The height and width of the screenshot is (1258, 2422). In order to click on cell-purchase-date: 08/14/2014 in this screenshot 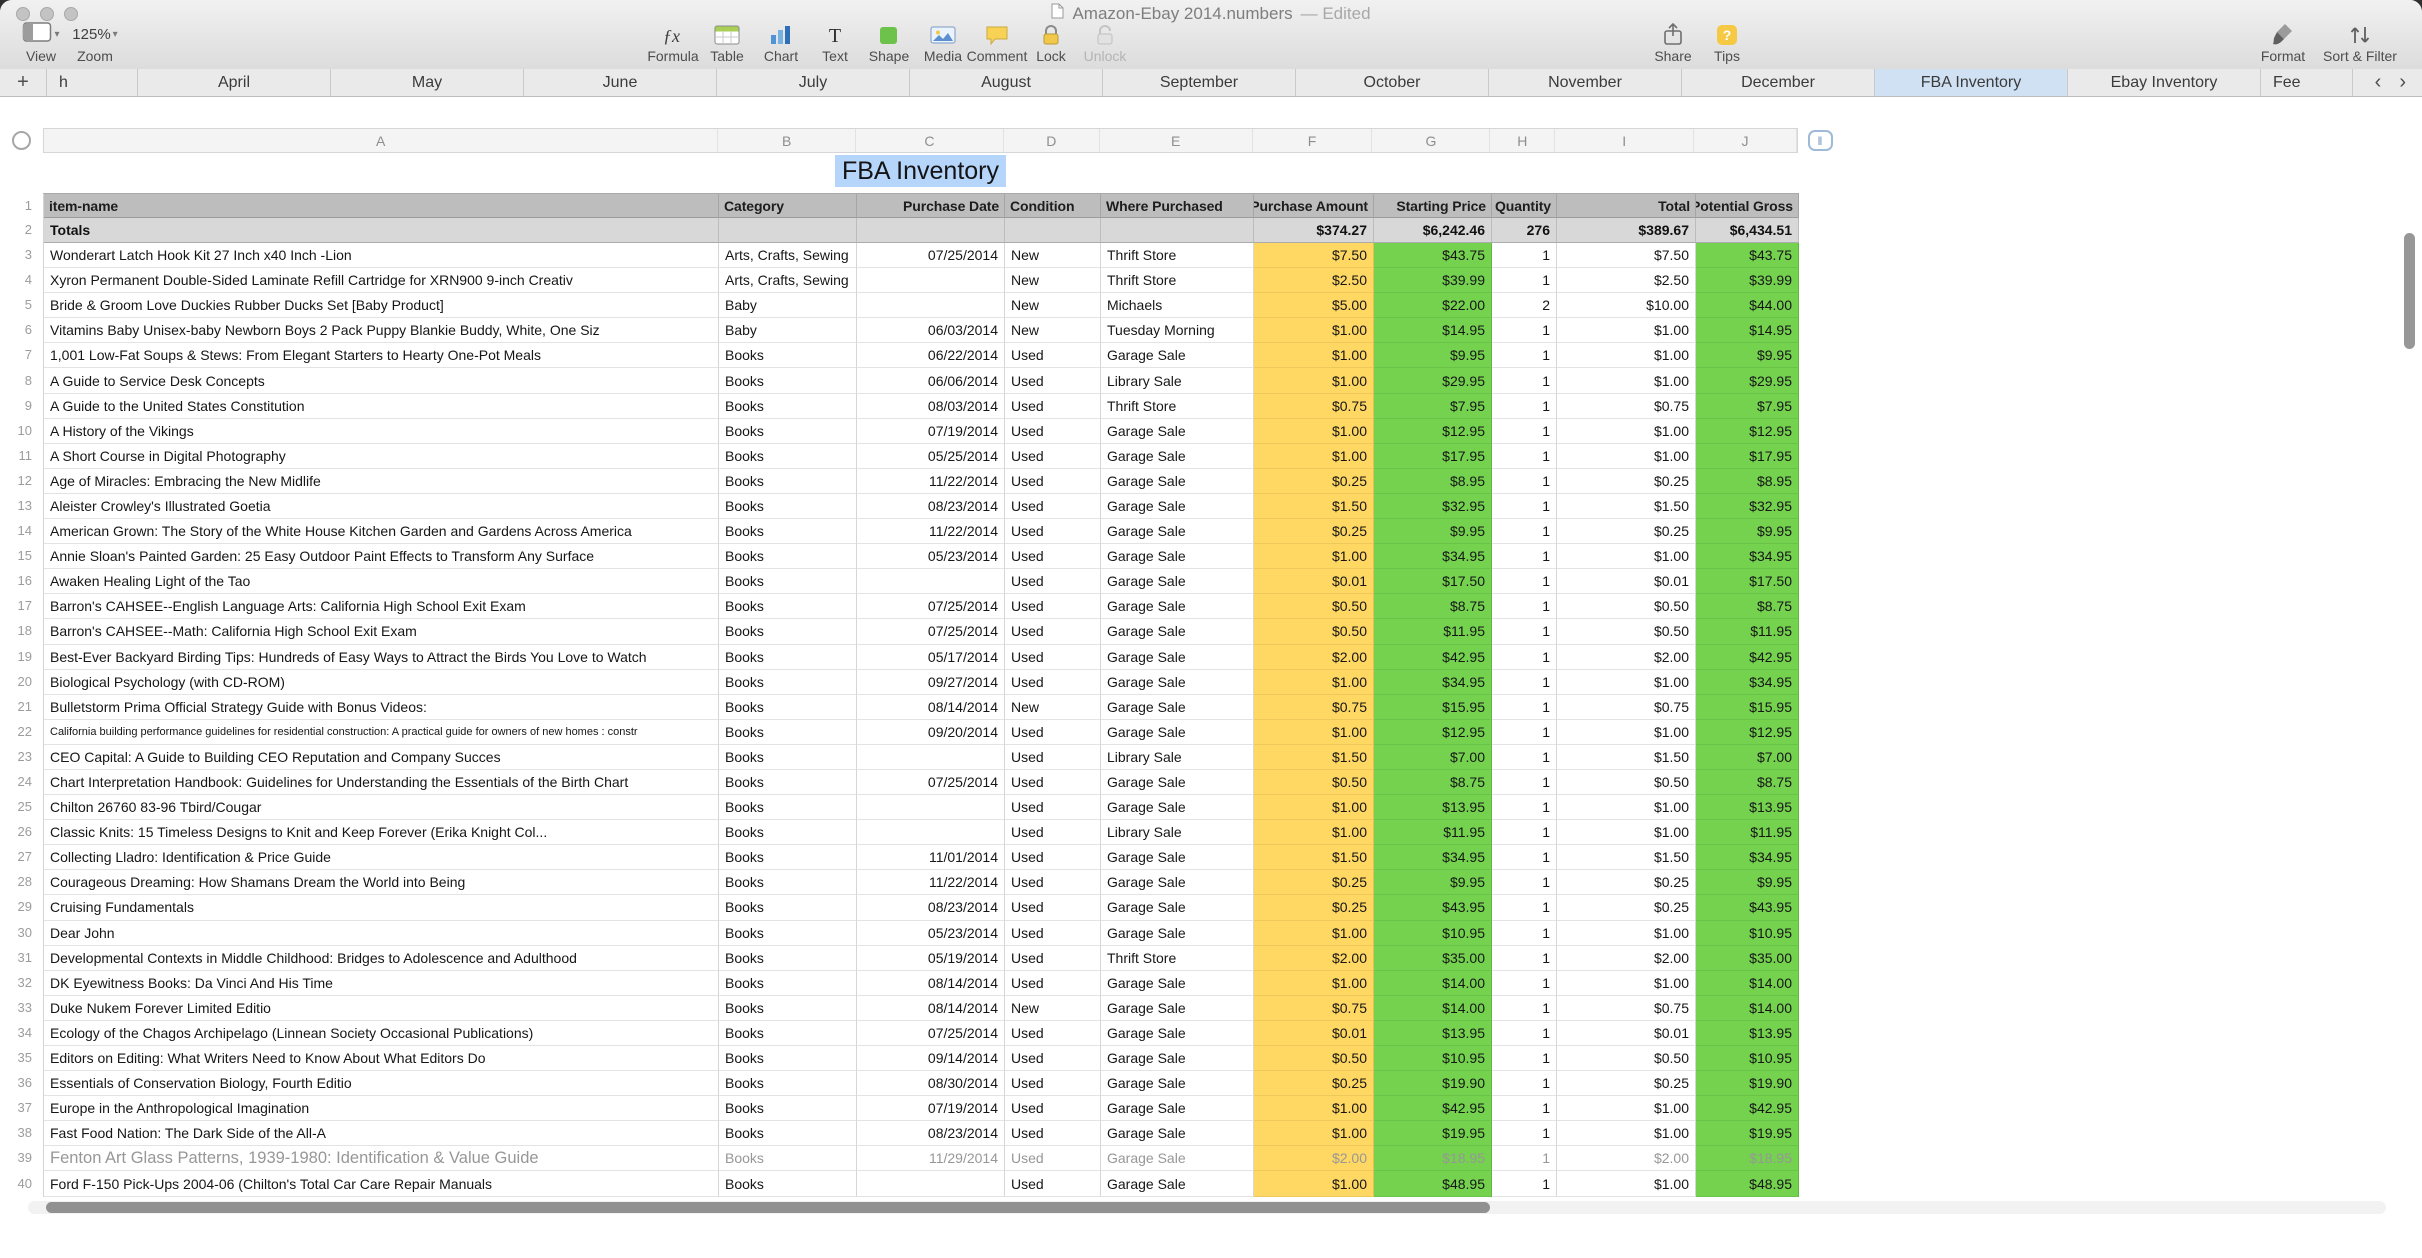, I will do `click(931, 707)`.